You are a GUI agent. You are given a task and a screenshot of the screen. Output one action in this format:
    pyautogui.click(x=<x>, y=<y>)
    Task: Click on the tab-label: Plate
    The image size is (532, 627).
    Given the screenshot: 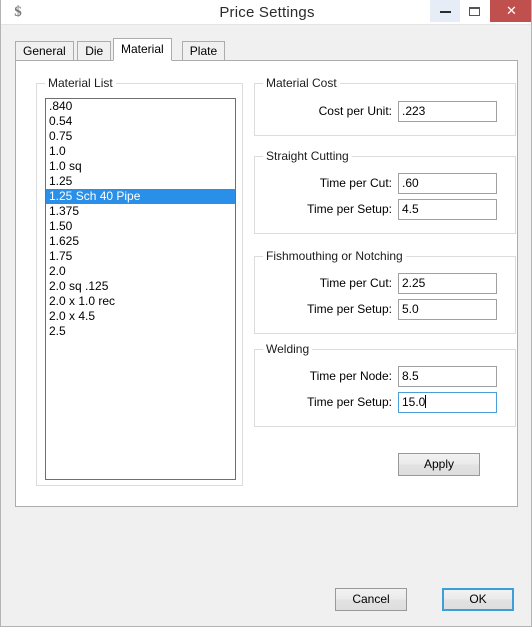 What is the action you would take?
    pyautogui.click(x=203, y=51)
    